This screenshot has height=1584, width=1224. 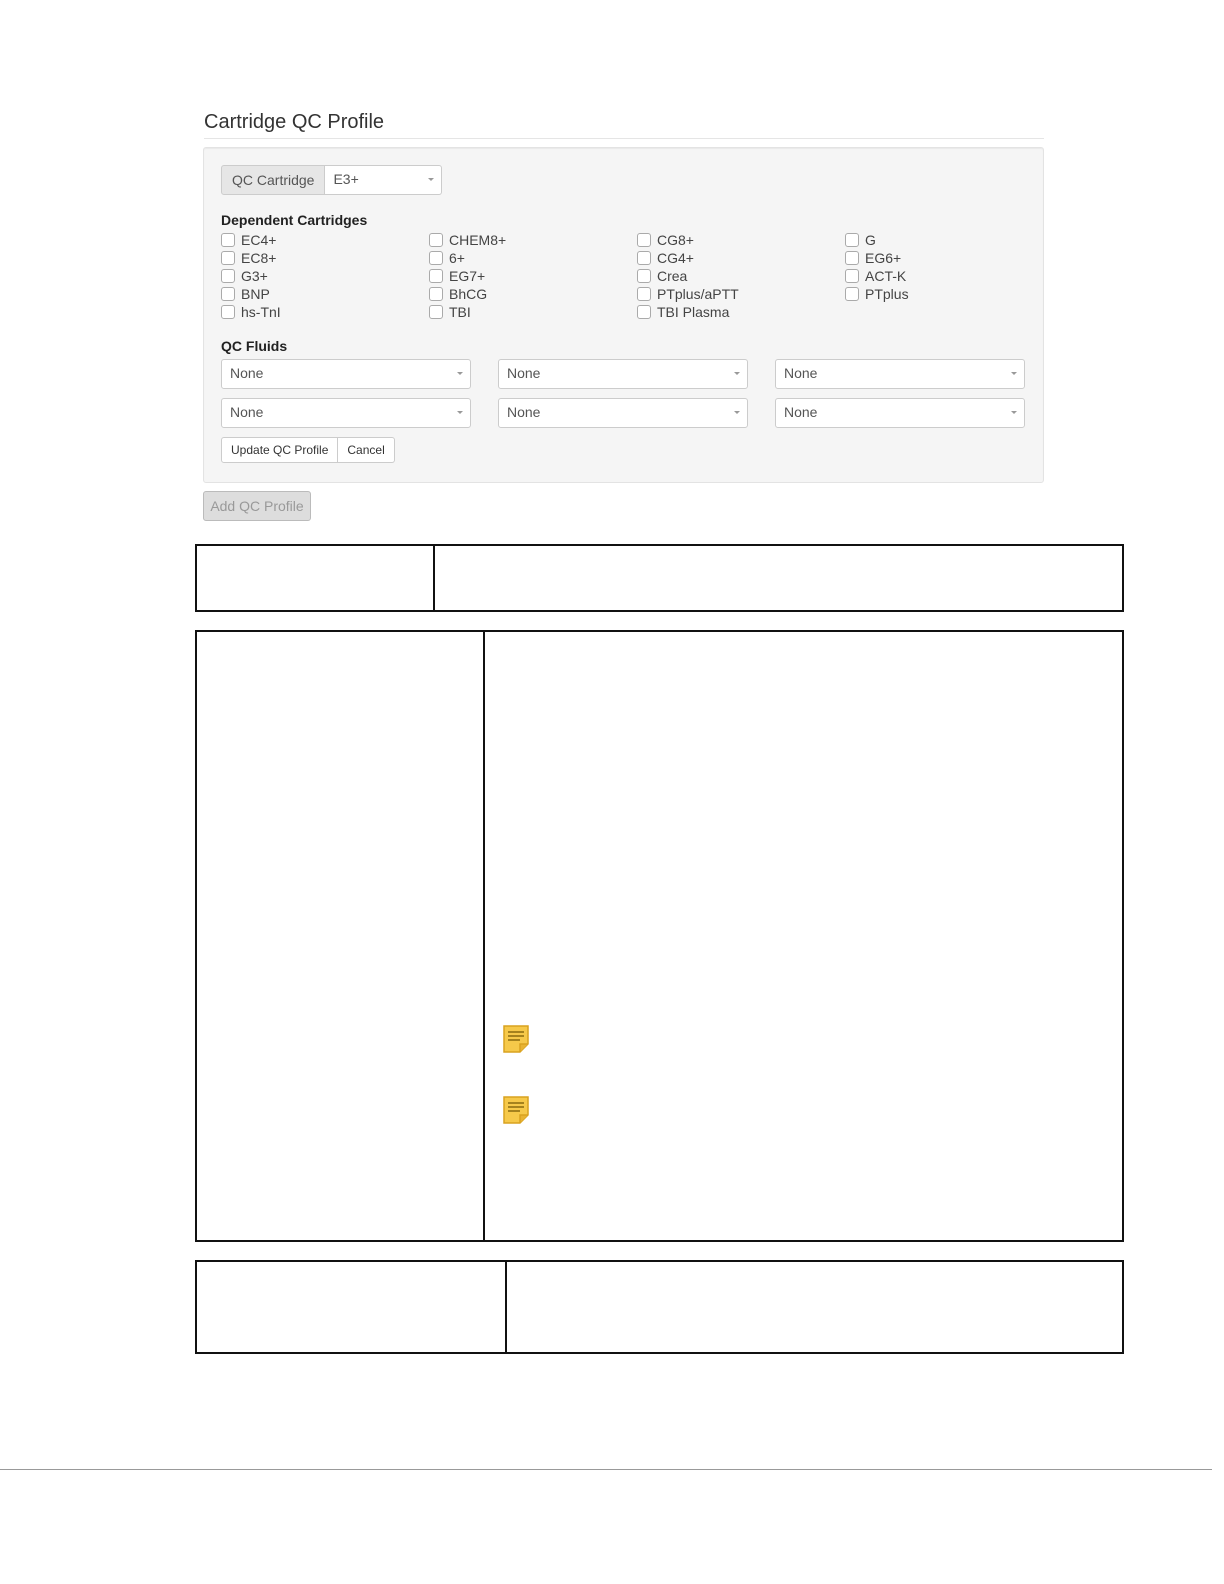 I want to click on checkbox-label: TBI Plasma, so click(x=693, y=312).